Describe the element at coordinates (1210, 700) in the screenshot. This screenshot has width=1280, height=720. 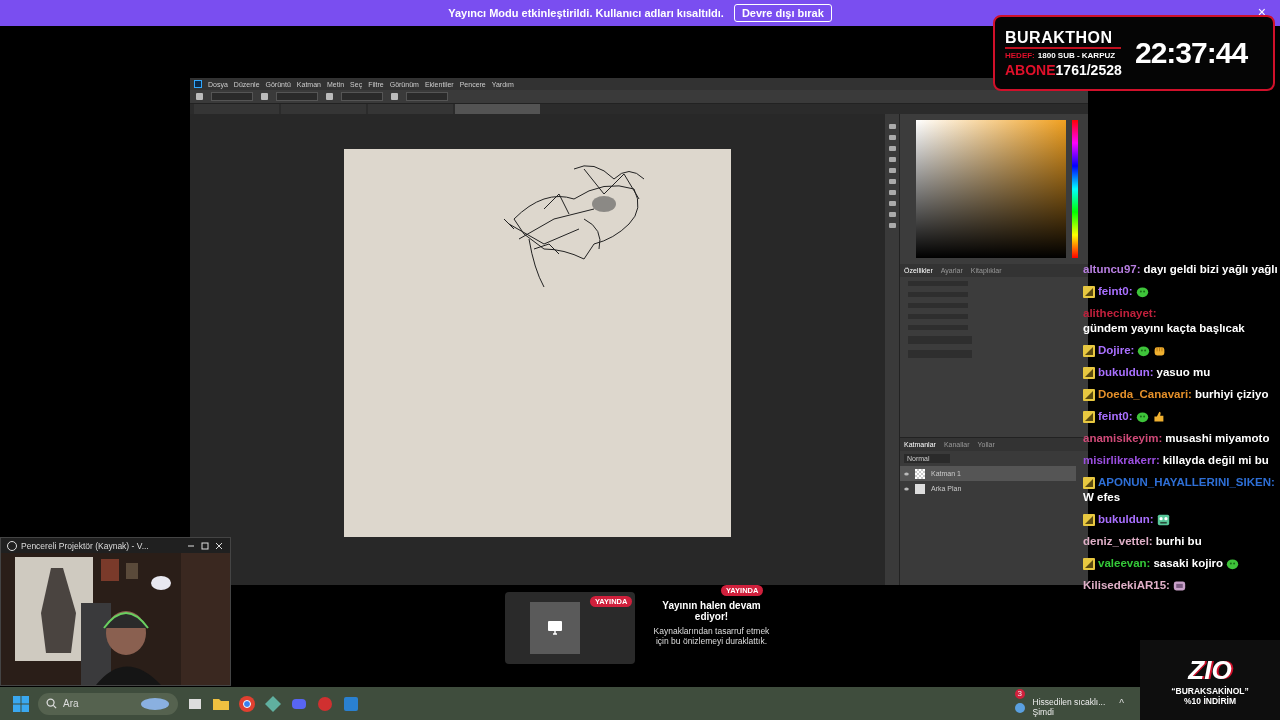
I see `discount-text: %10 İNDİRİM` at that location.